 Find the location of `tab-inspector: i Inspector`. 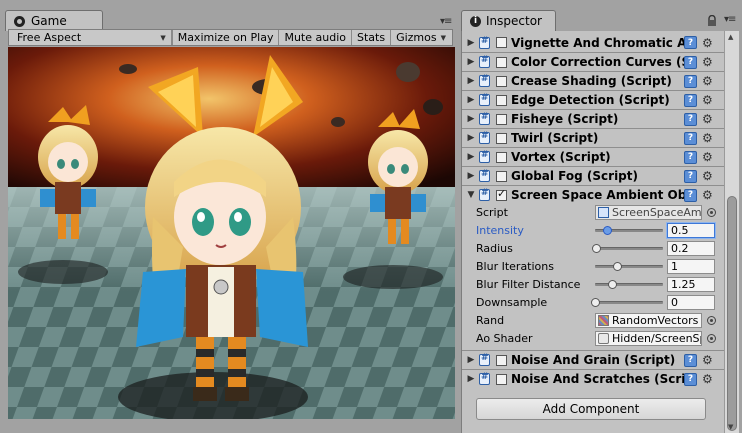

tab-inspector: i Inspector is located at coordinates (508, 20).